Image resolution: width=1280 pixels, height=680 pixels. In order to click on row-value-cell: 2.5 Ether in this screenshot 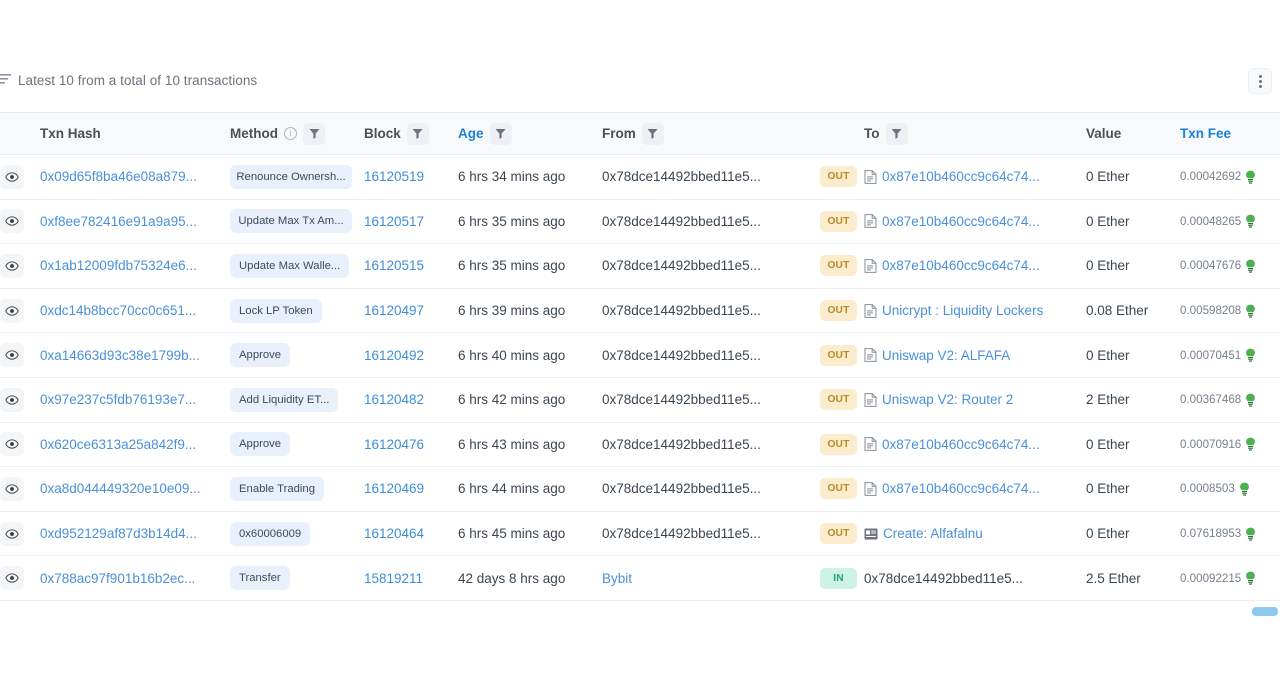, I will do `click(1133, 578)`.